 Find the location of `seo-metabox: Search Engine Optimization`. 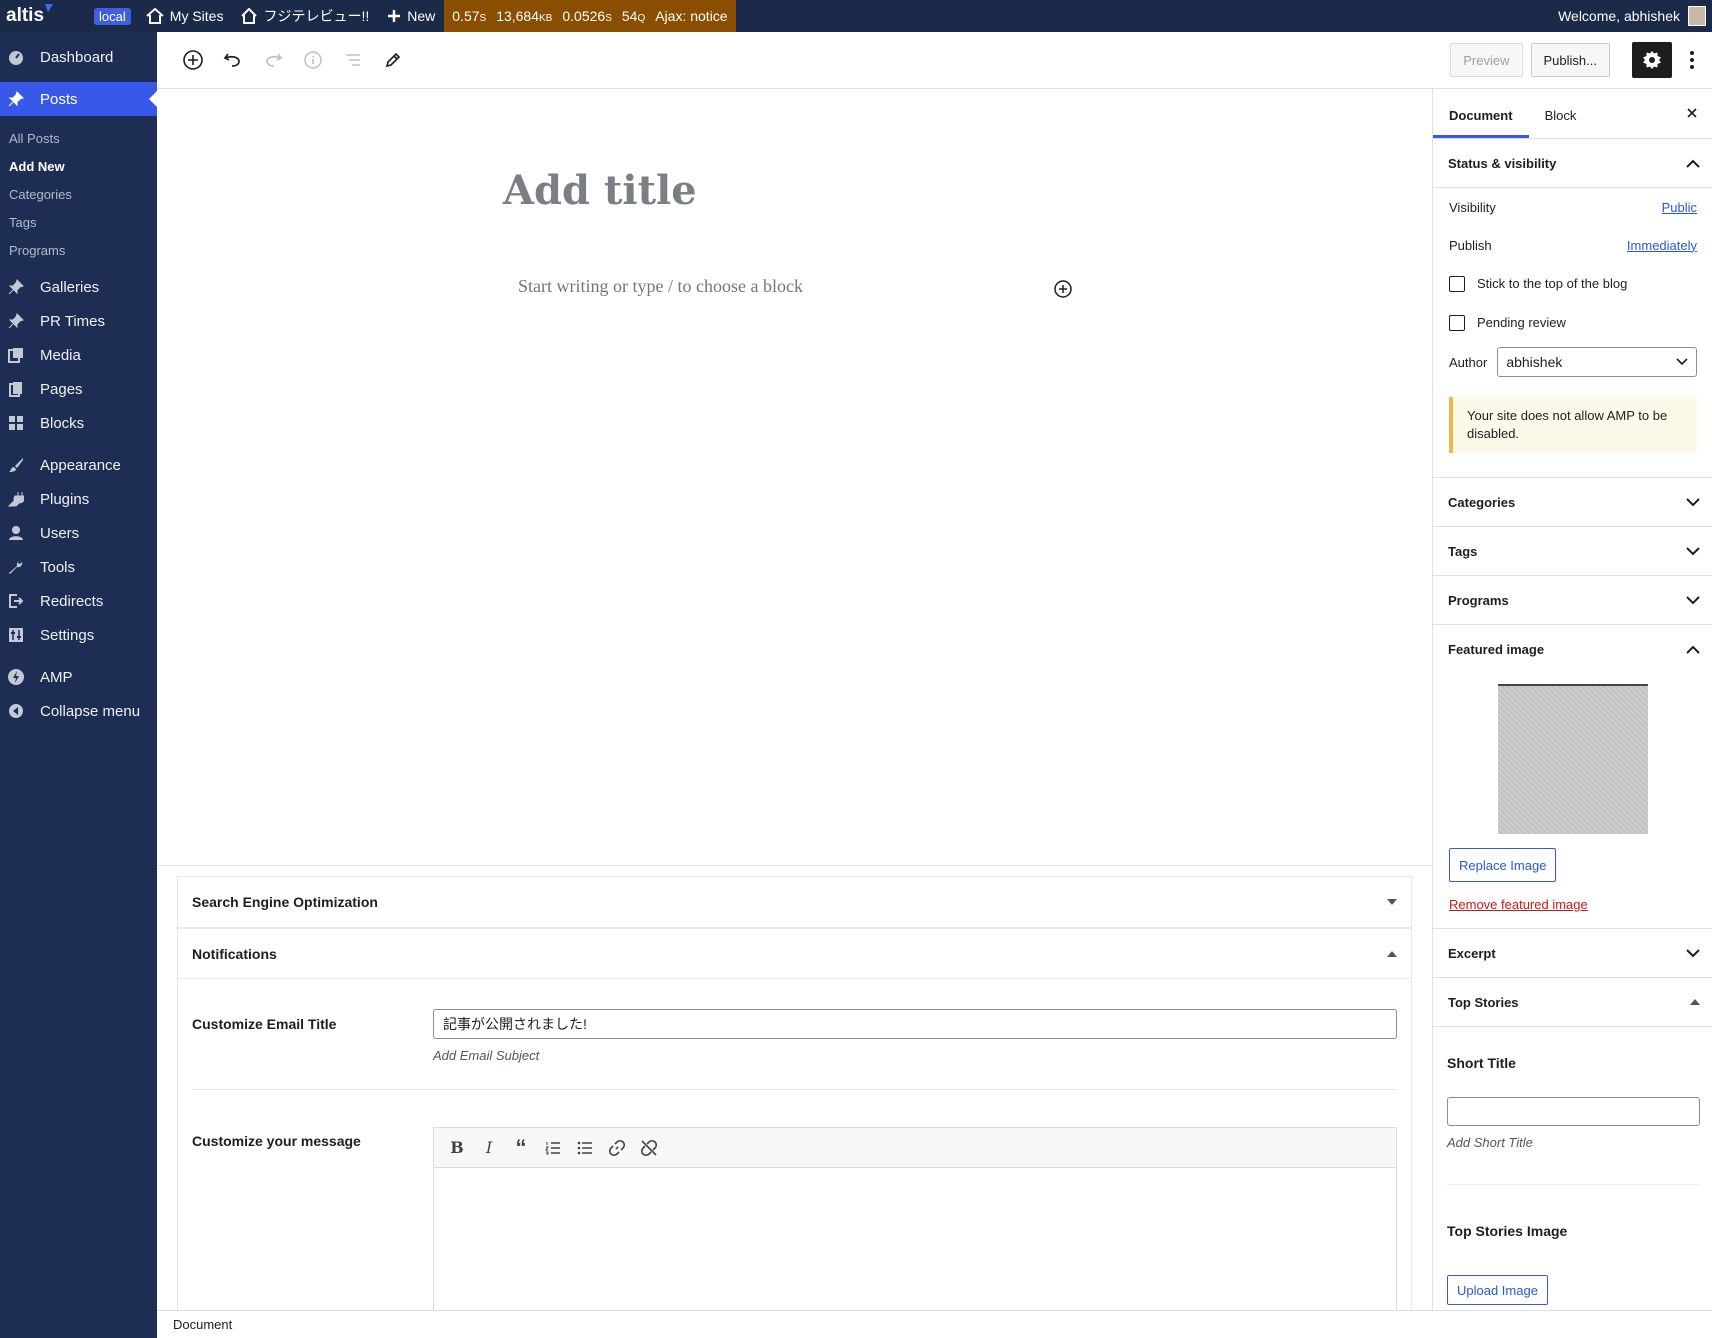

seo-metabox: Search Engine Optimization is located at coordinates (794, 901).